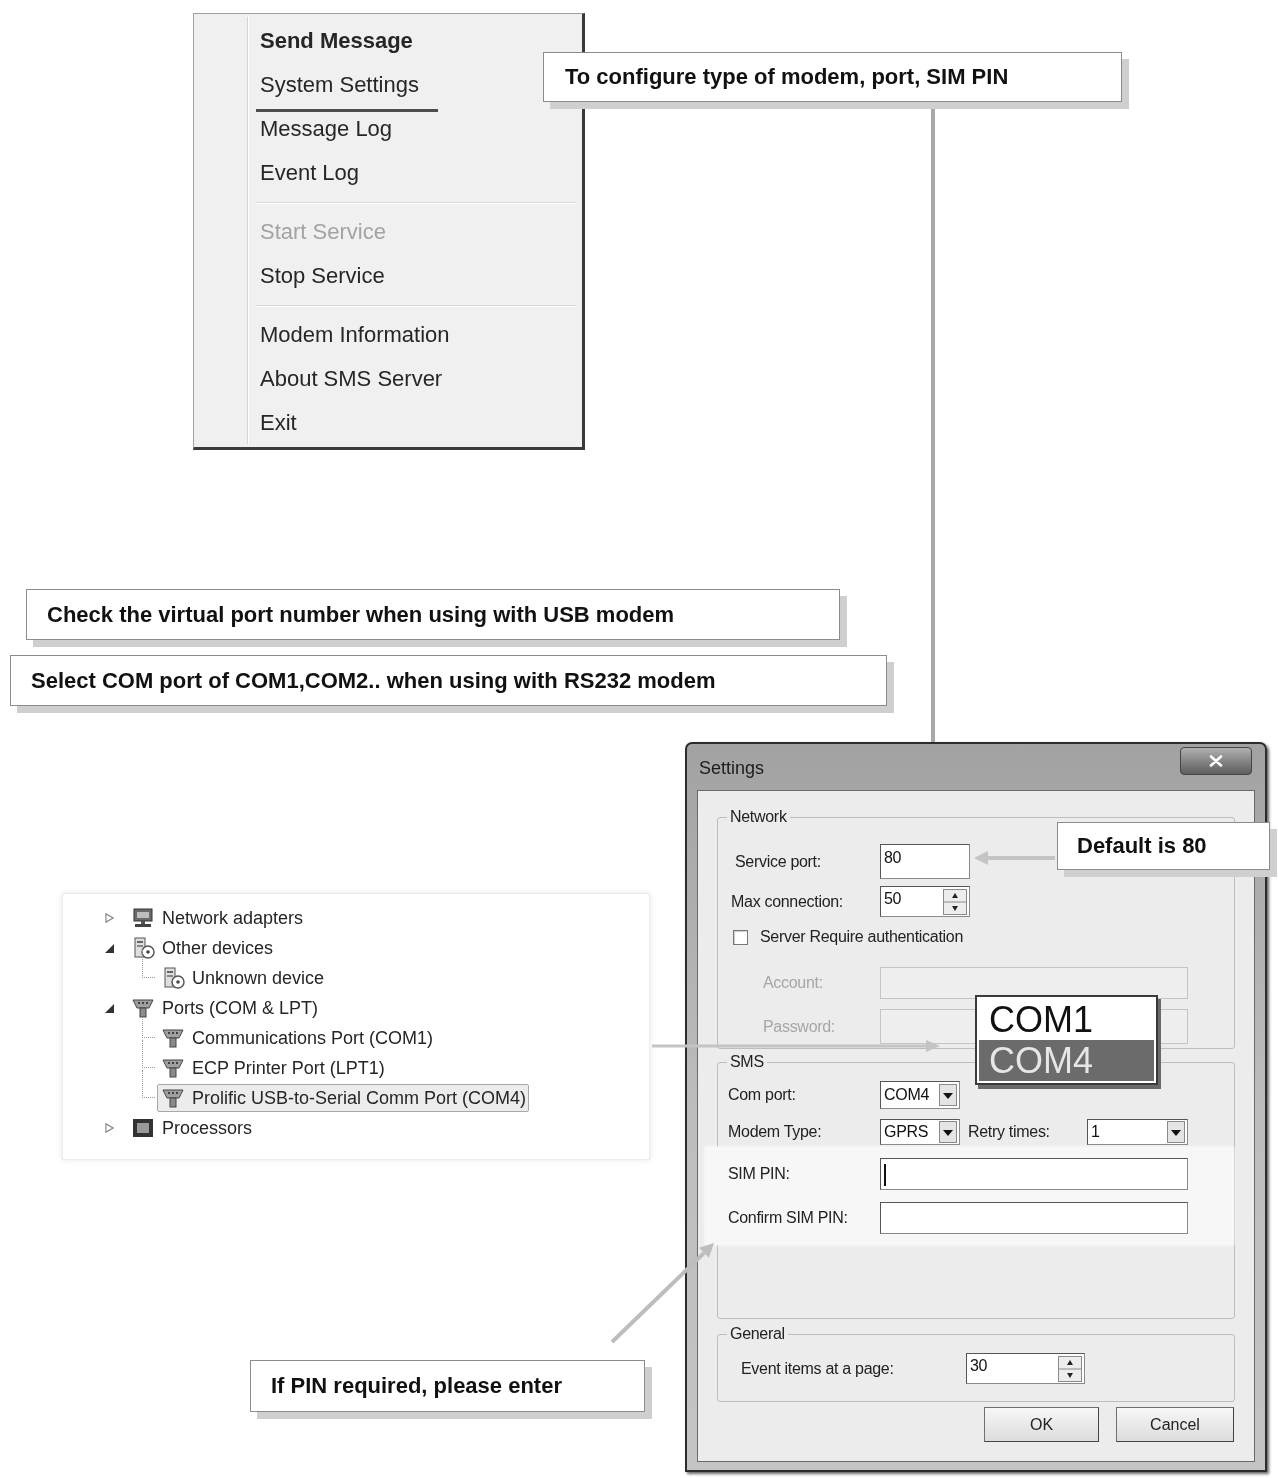 This screenshot has height=1478, width=1278. I want to click on close-icon, so click(1216, 761).